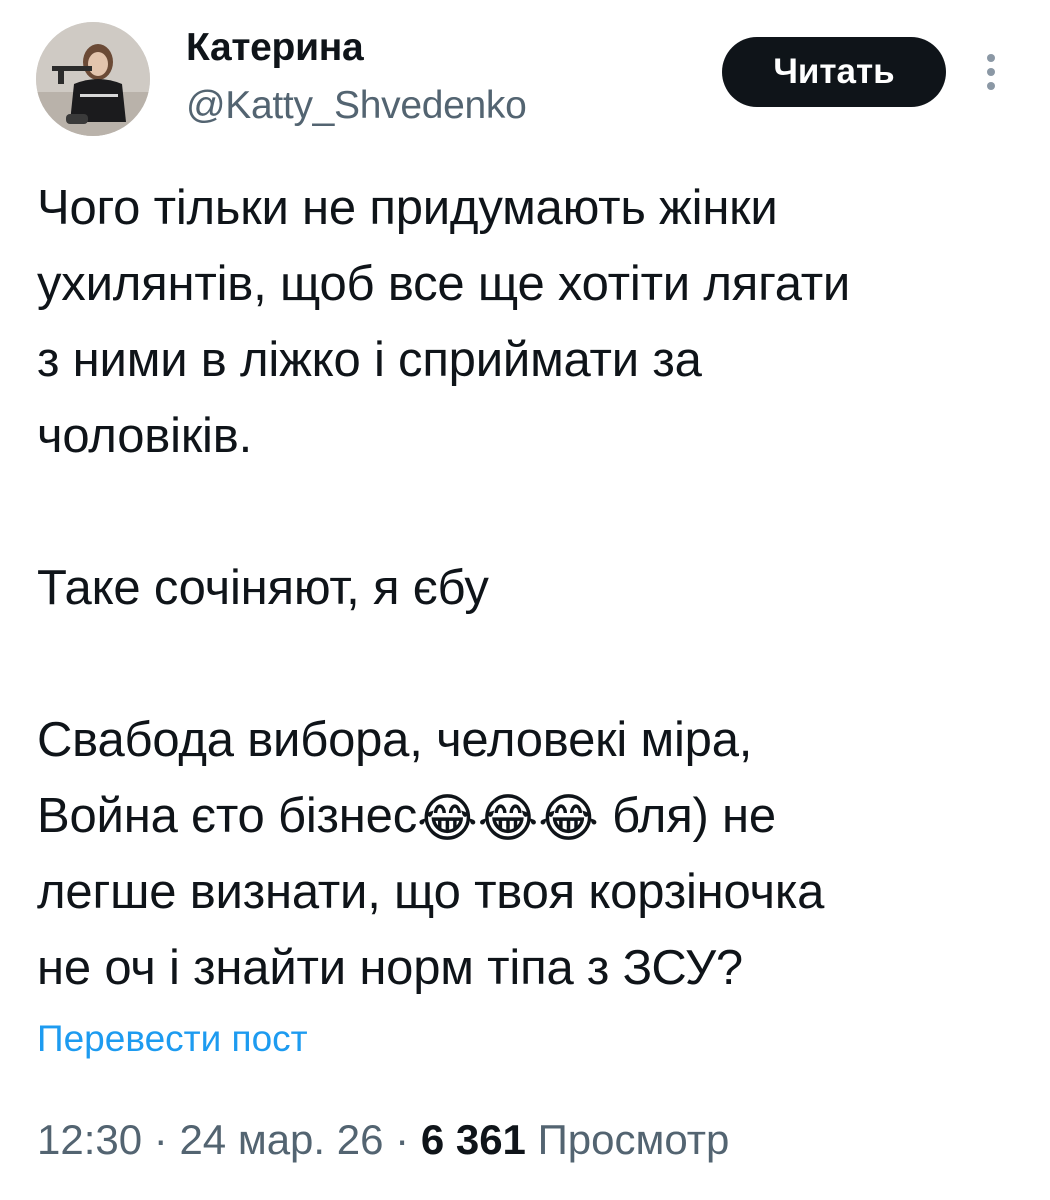 This screenshot has height=1200, width=1050. Describe the element at coordinates (473, 1139) in the screenshot. I see `views-count: 6 361` at that location.